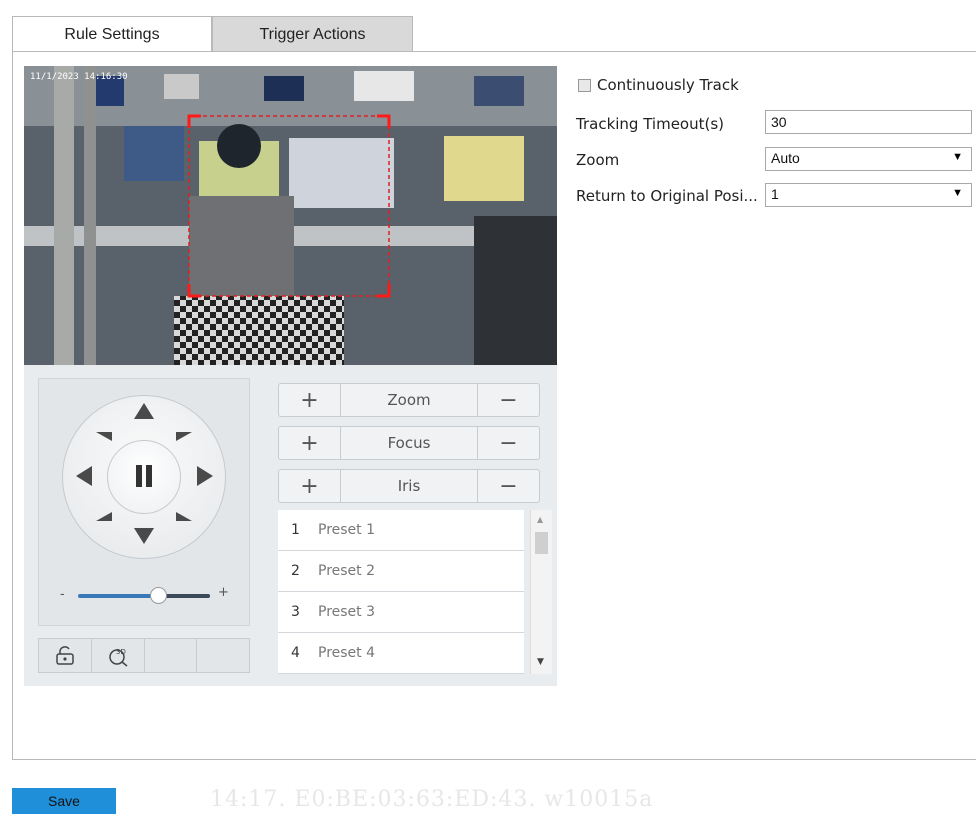 The height and width of the screenshot is (814, 976). I want to click on return-position-value: 1, so click(775, 194).